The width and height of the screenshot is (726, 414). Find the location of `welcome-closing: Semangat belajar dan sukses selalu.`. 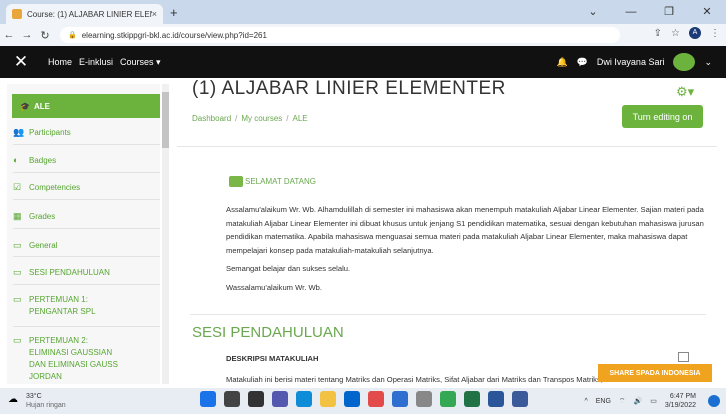

welcome-closing: Semangat belajar dan sukses selalu. is located at coordinates (288, 268).